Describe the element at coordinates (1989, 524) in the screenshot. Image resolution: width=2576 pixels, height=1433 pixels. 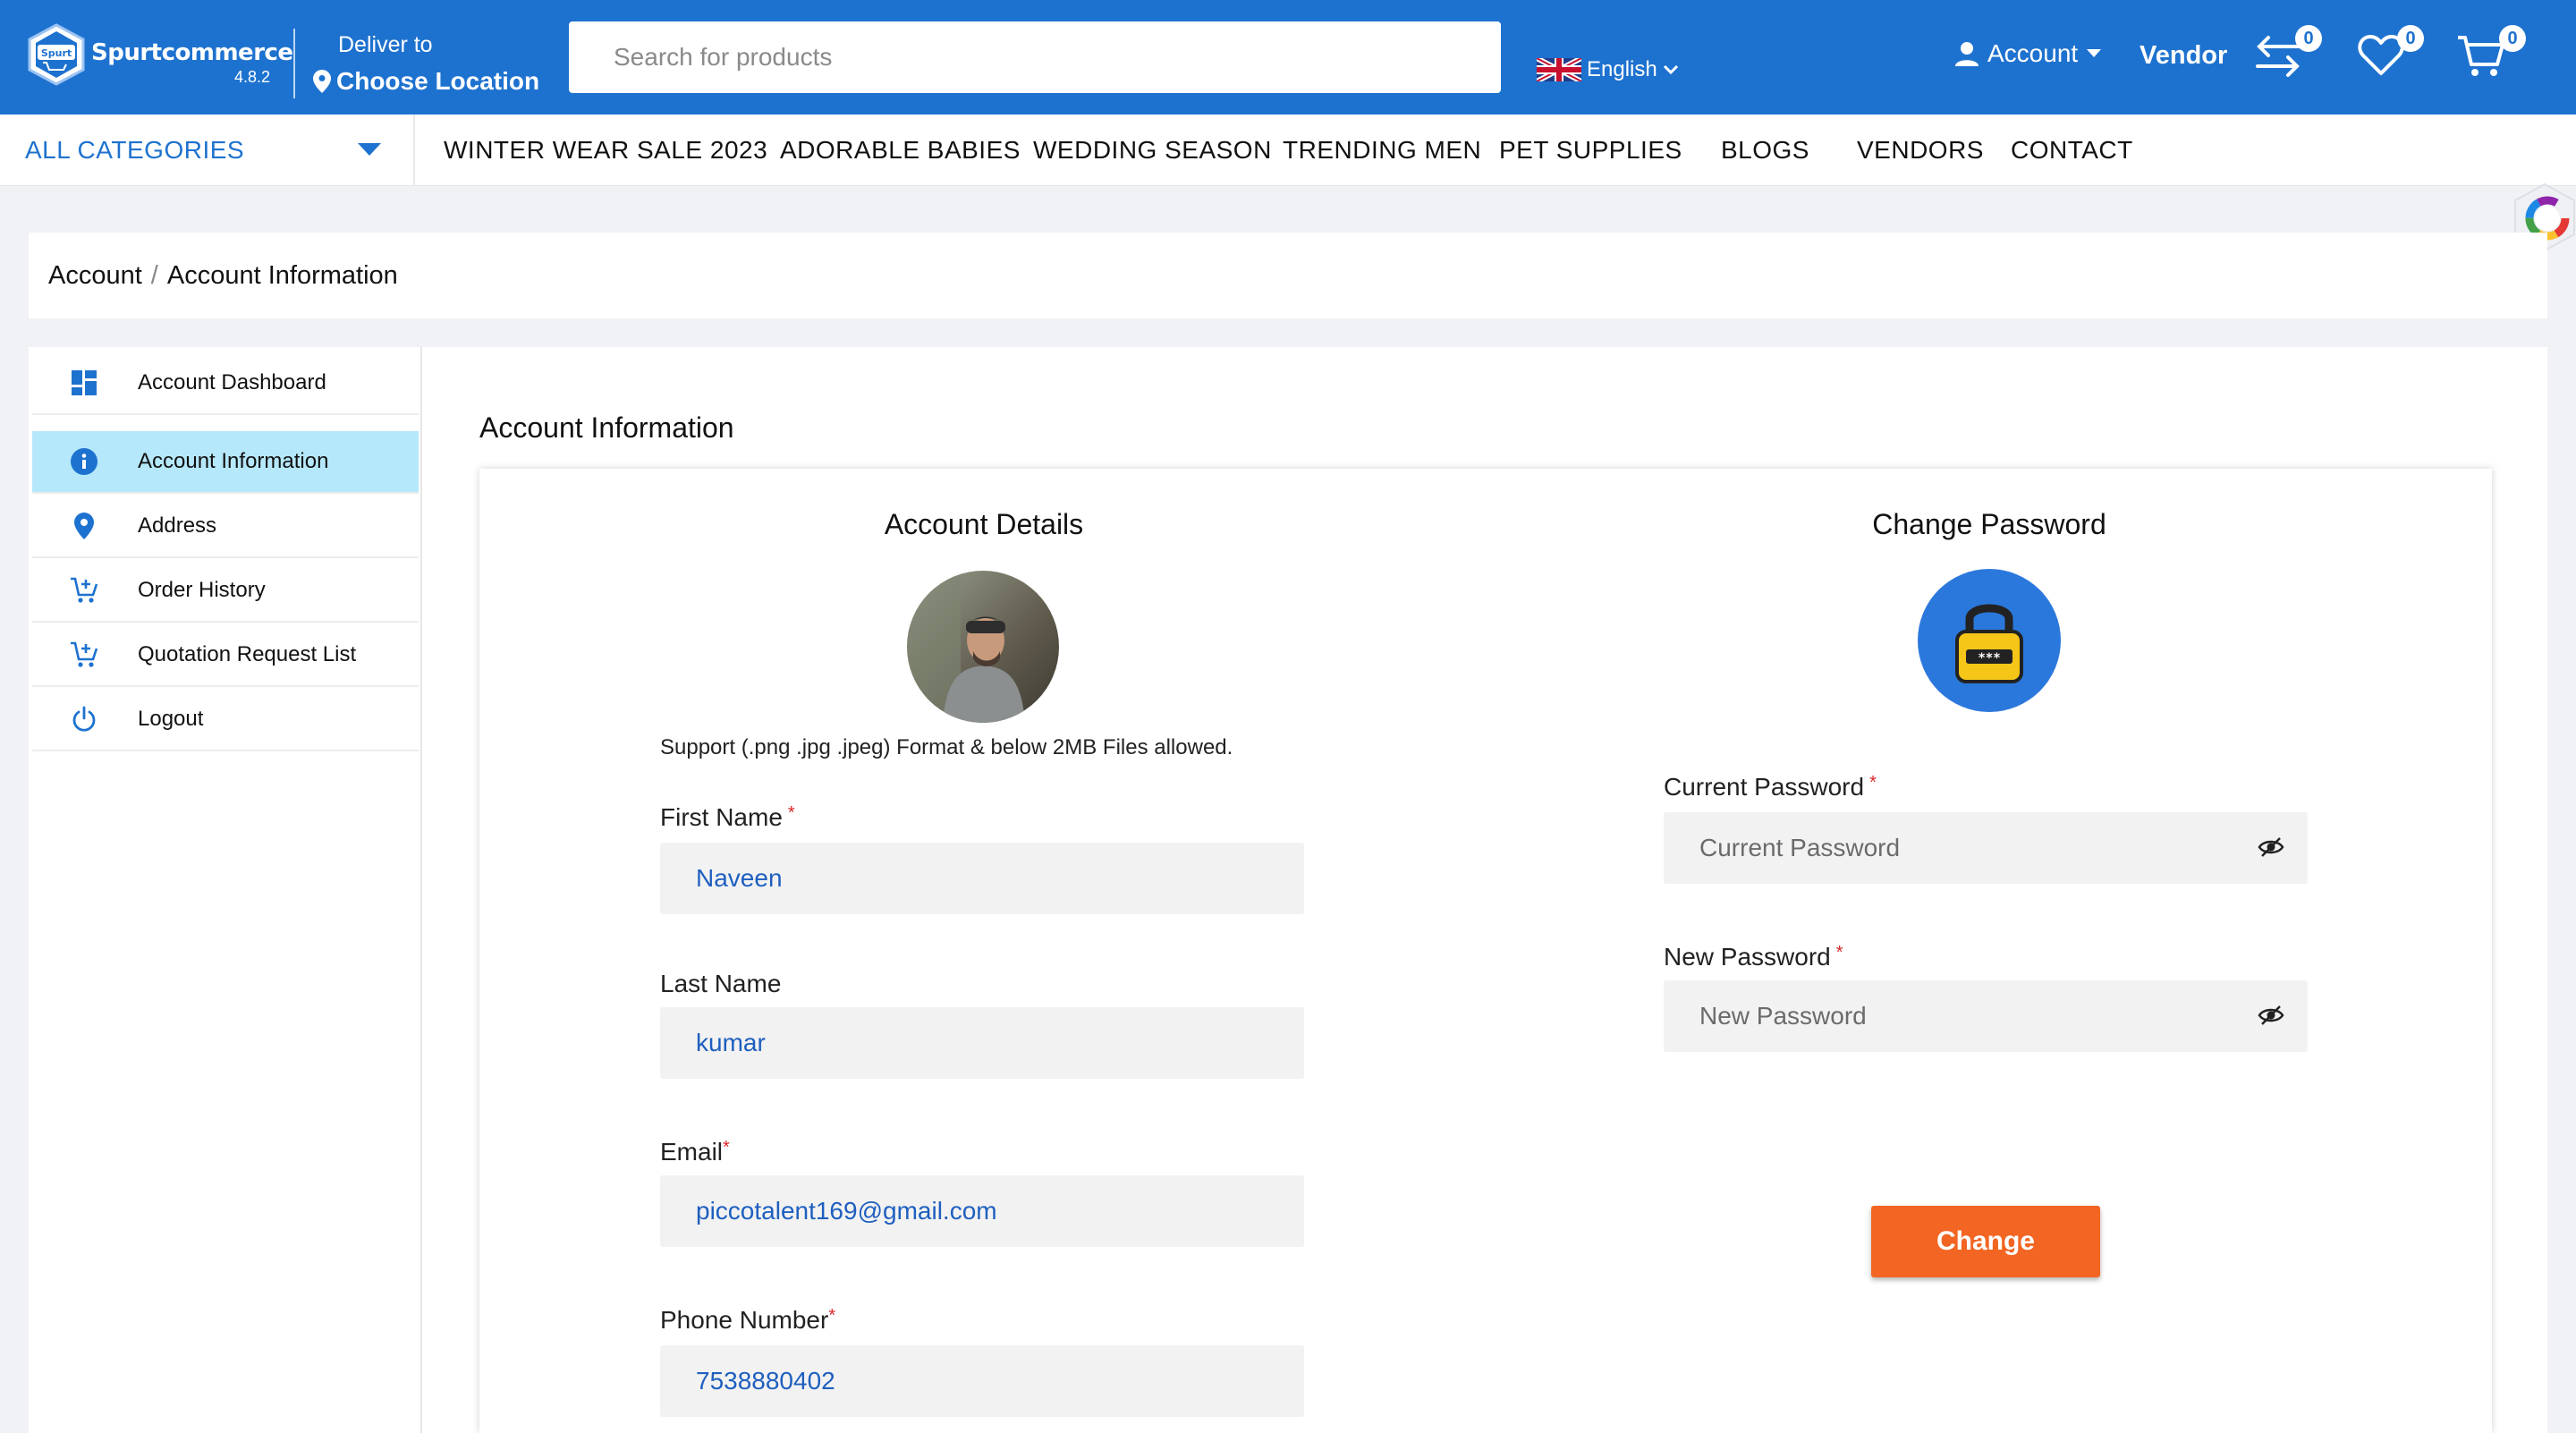
I see `change-password-title: Change Password` at that location.